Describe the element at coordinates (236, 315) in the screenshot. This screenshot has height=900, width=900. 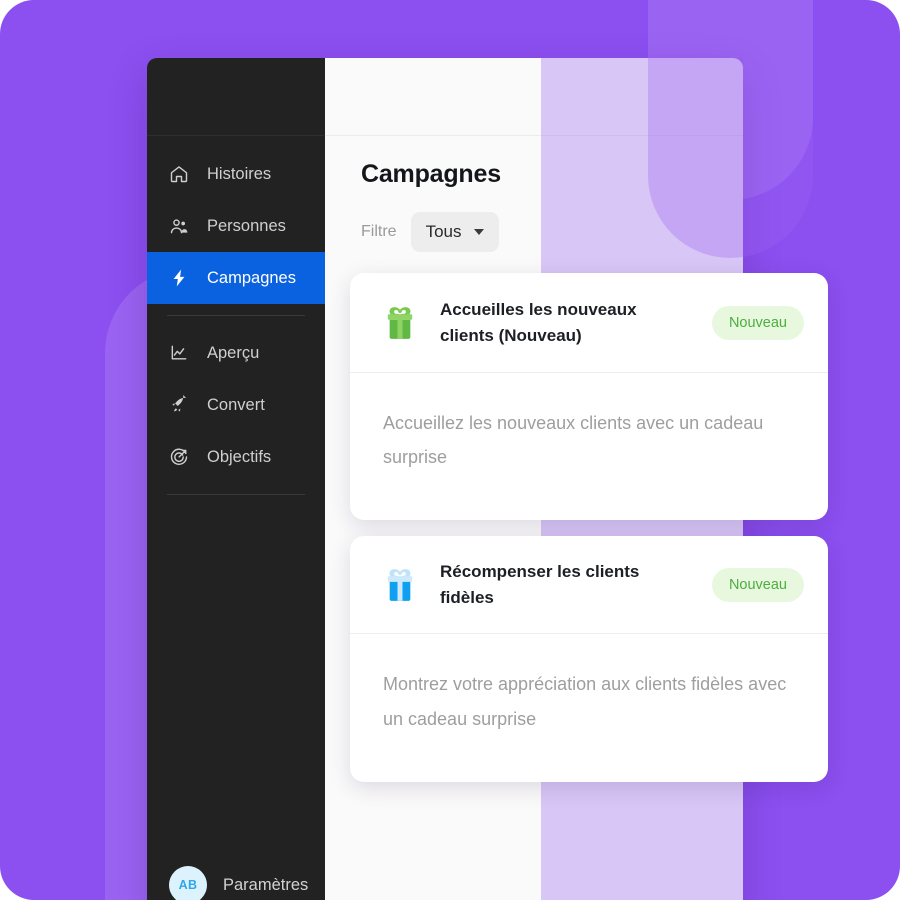
I see `sidebar-divider-top` at that location.